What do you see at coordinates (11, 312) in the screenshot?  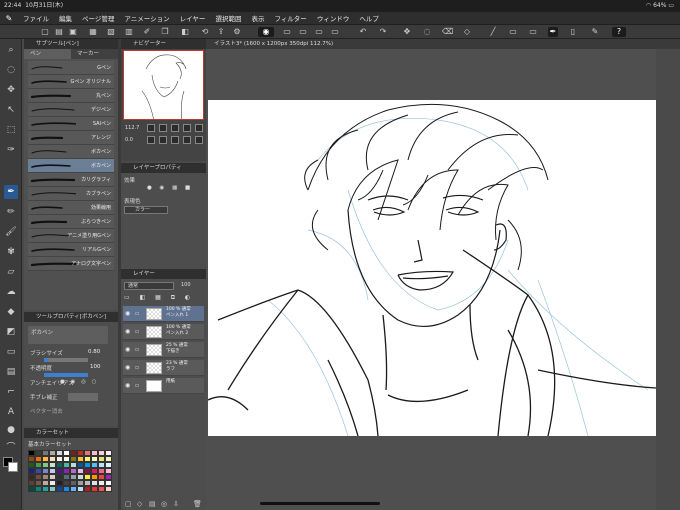 I see `fill-tool-icon: ◆` at bounding box center [11, 312].